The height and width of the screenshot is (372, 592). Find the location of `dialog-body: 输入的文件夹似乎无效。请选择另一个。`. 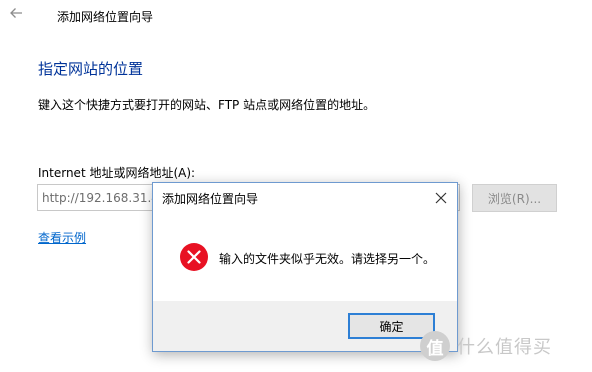

dialog-body: 输入的文件夹似乎无效。请选择另一个。 is located at coordinates (305, 257).